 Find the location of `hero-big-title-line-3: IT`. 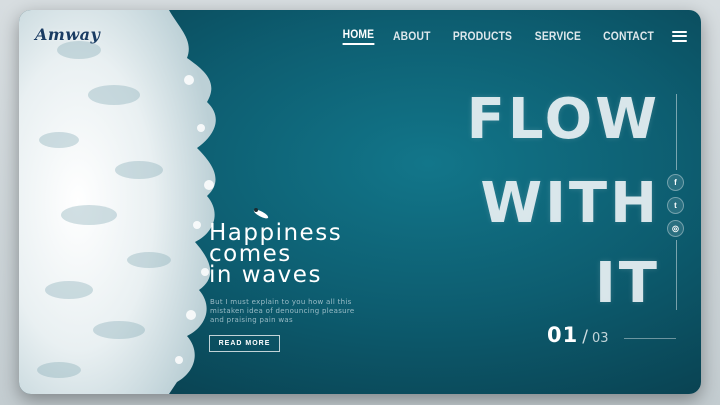

hero-big-title-line-3: IT is located at coordinates (627, 283).